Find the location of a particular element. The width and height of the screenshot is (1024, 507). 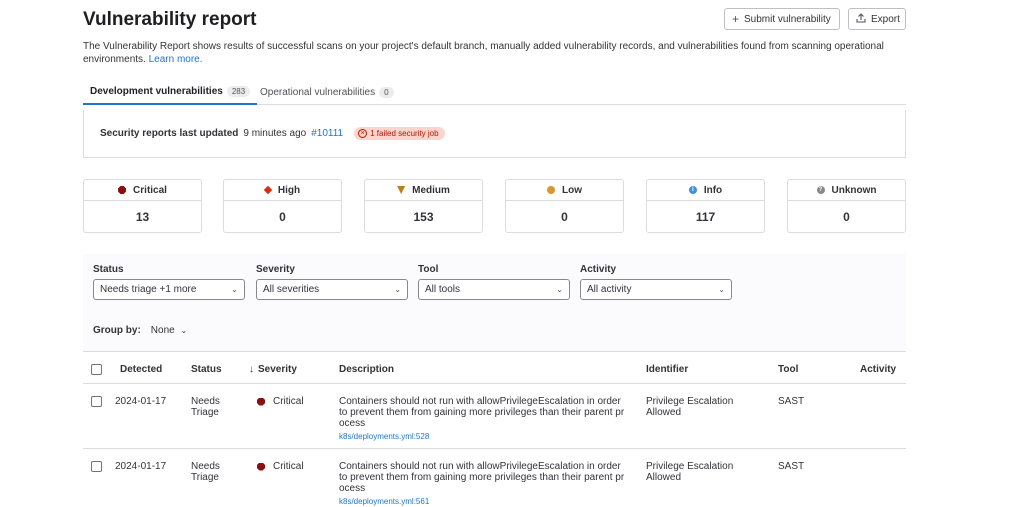

column-identifier: Identifier is located at coordinates (667, 369).